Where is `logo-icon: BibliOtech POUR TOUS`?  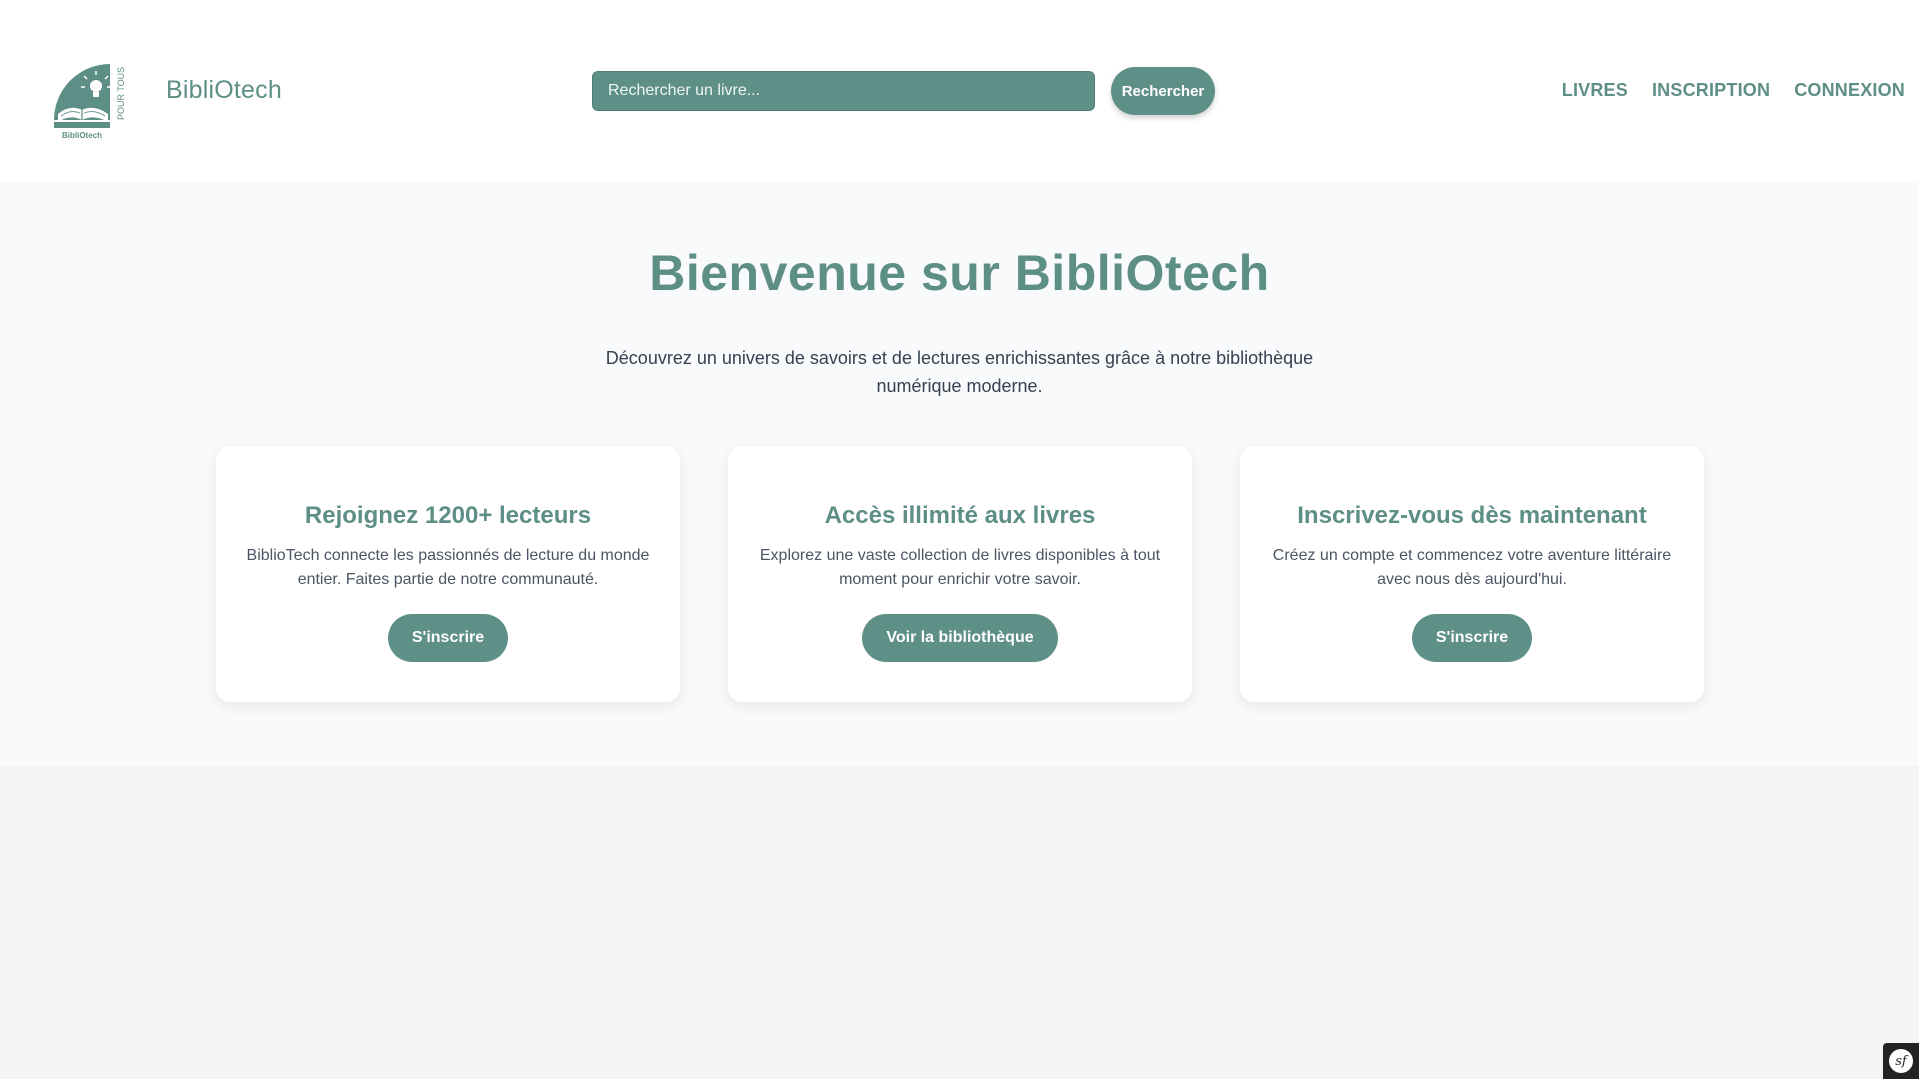 logo-icon: BibliOtech POUR TOUS is located at coordinates (90, 102).